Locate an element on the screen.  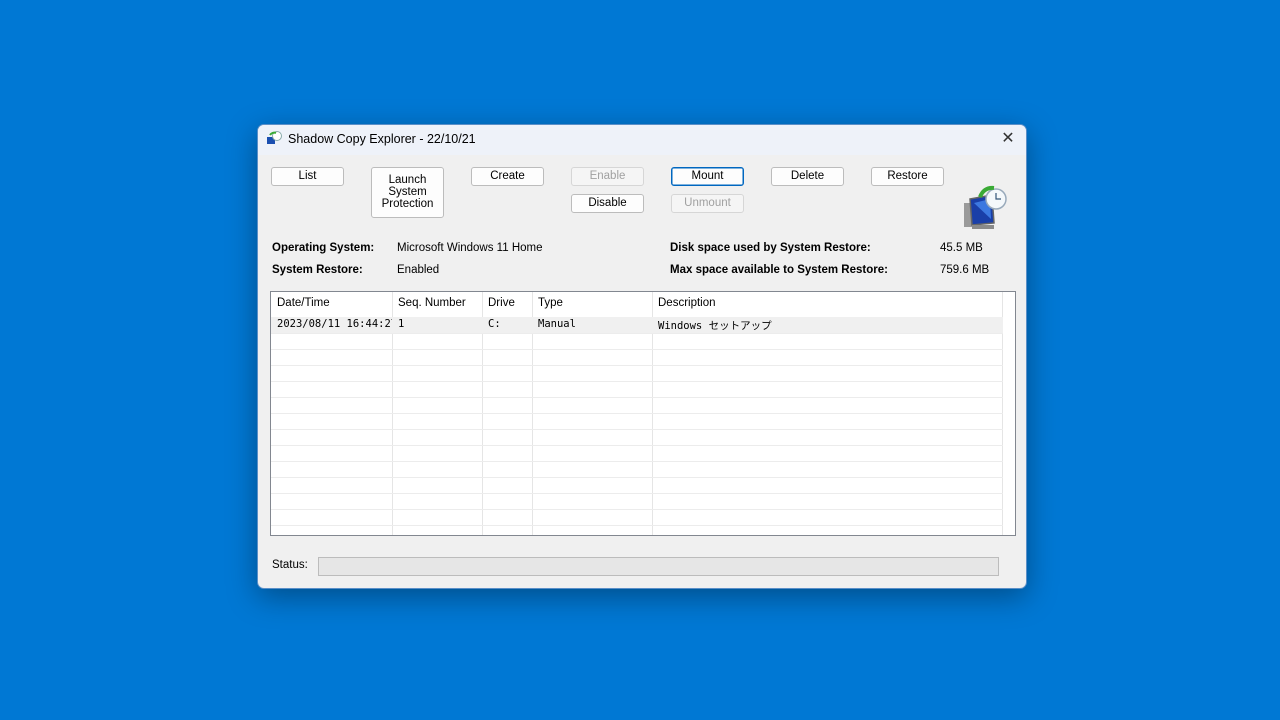
column-header-date-time: Date/Time is located at coordinates (331, 303).